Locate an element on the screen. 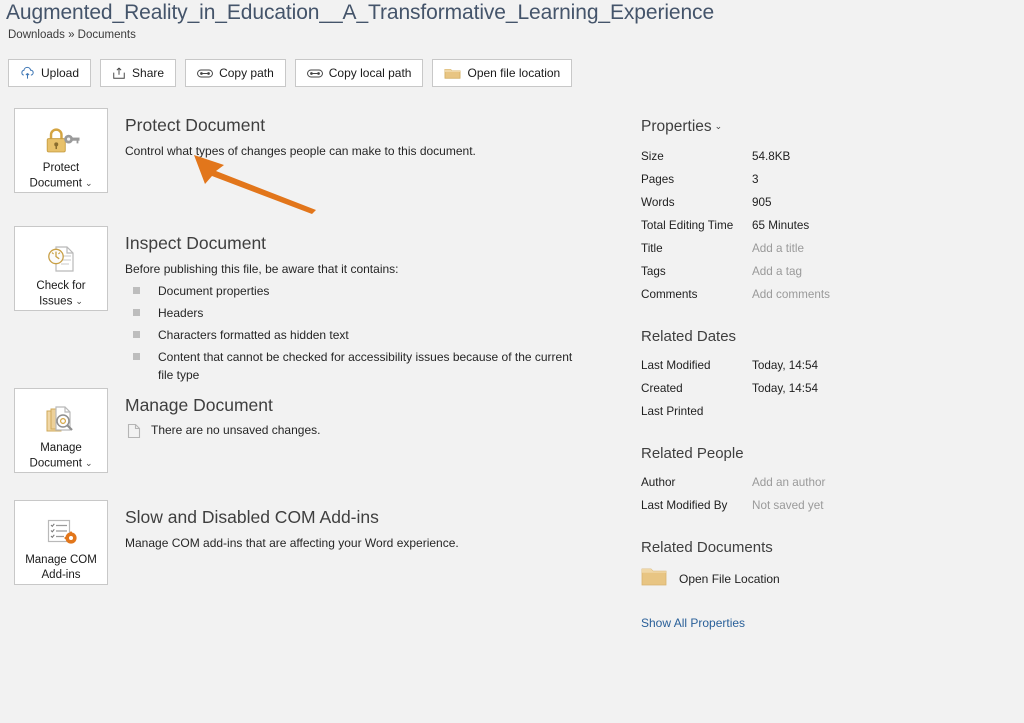 The width and height of the screenshot is (1024, 723). manage-document-button: Manage Document ⌄ is located at coordinates (61, 430).